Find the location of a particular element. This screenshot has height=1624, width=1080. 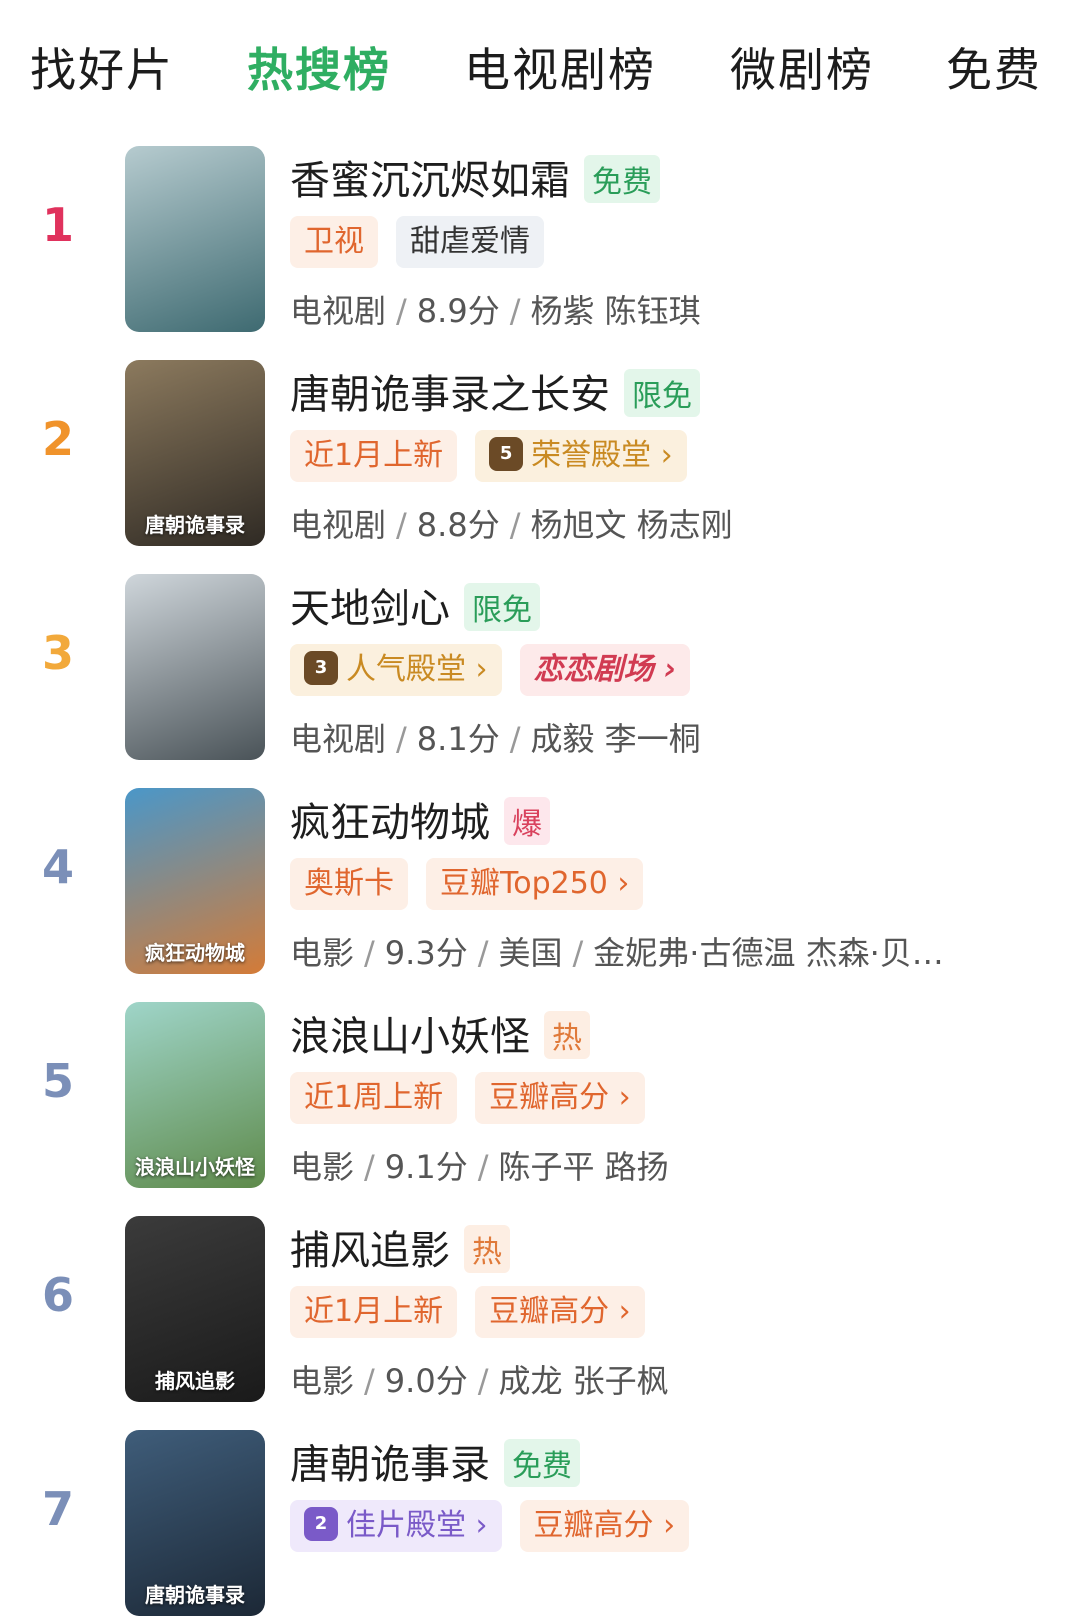

list-item: 6 捕风追影 捕风追影热近1月上新 豆瓣高分 › 电影/9.0分 / 成龙 张子枫 is located at coordinates (540, 1310).